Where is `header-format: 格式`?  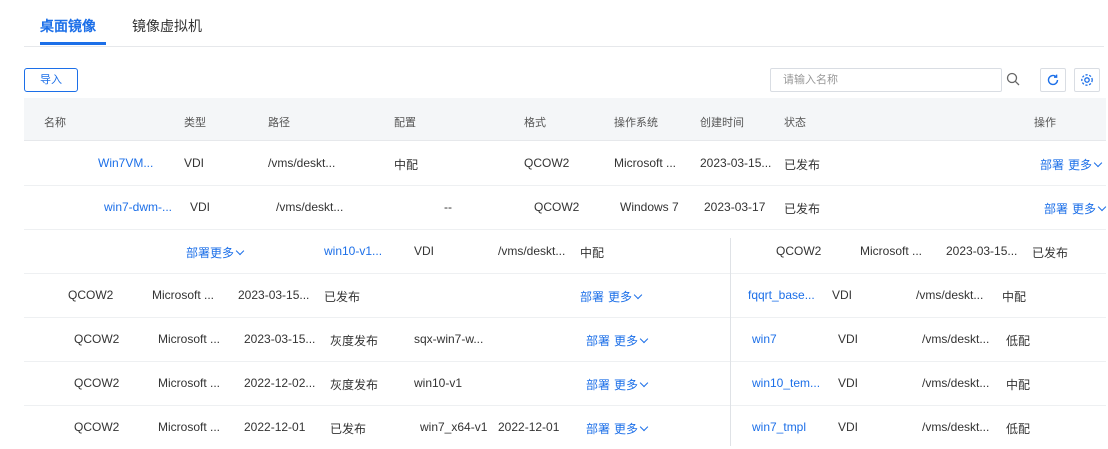
header-format: 格式 is located at coordinates (535, 123).